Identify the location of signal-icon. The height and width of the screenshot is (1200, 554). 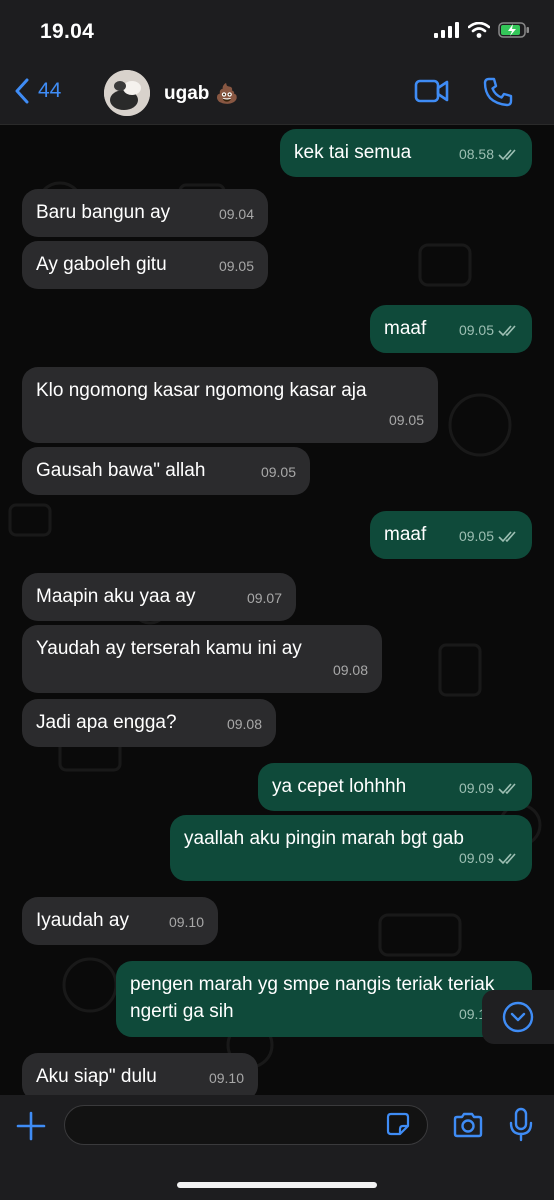
(446, 30).